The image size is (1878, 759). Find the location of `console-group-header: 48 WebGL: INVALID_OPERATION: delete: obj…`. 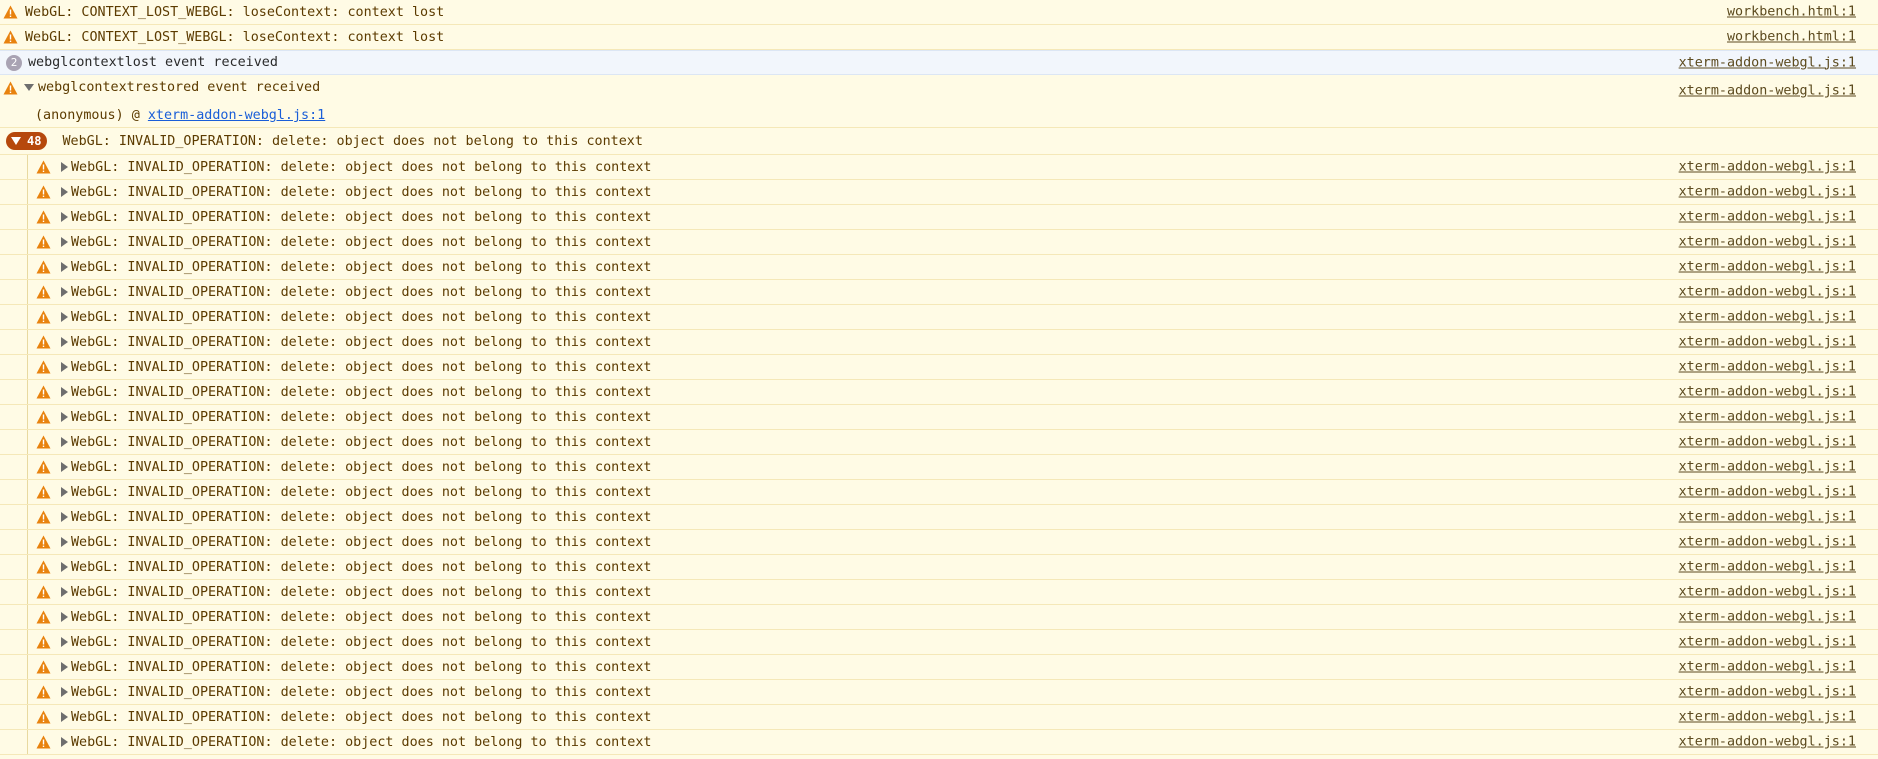

console-group-header: 48 WebGL: INVALID_OPERATION: delete: obj… is located at coordinates (939, 141).